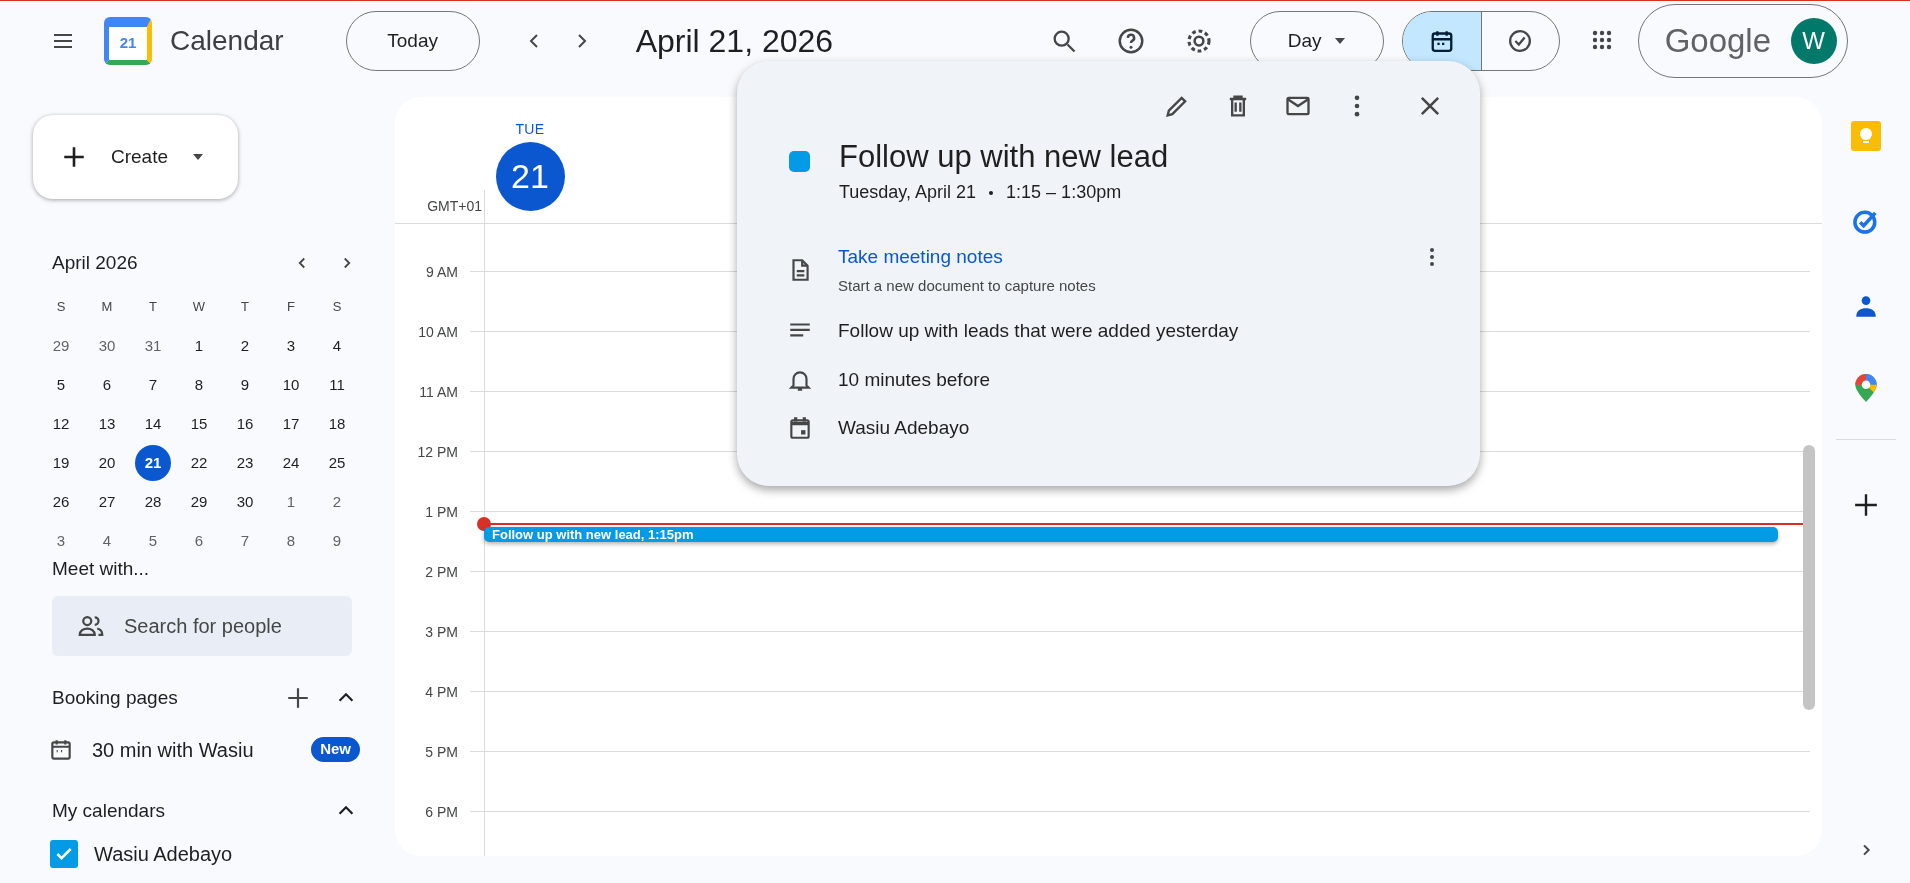 This screenshot has width=1910, height=883. Describe the element at coordinates (908, 192) in the screenshot. I see `event-date: Tuesday, April 21` at that location.